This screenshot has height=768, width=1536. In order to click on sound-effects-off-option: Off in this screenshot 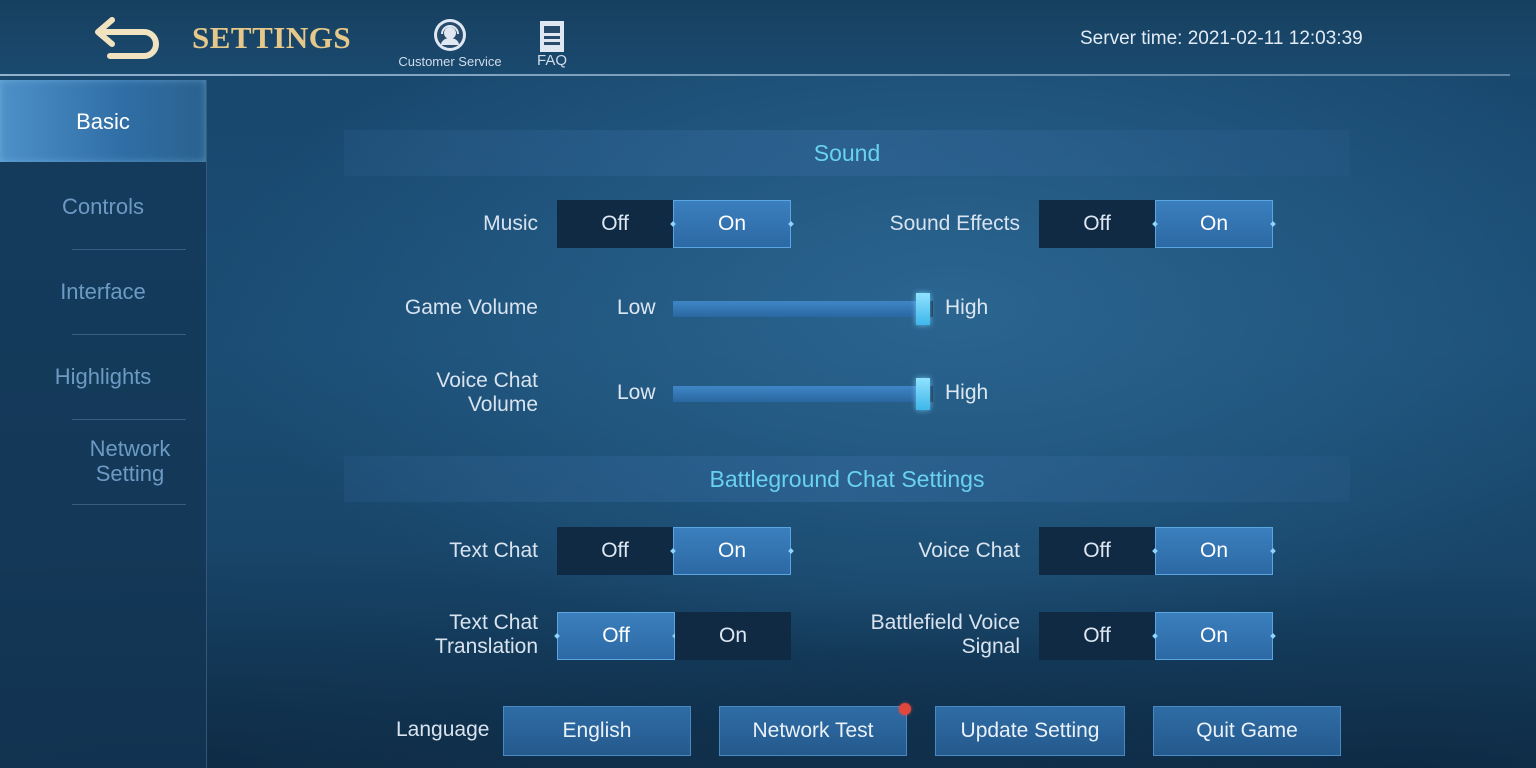, I will do `click(1097, 224)`.